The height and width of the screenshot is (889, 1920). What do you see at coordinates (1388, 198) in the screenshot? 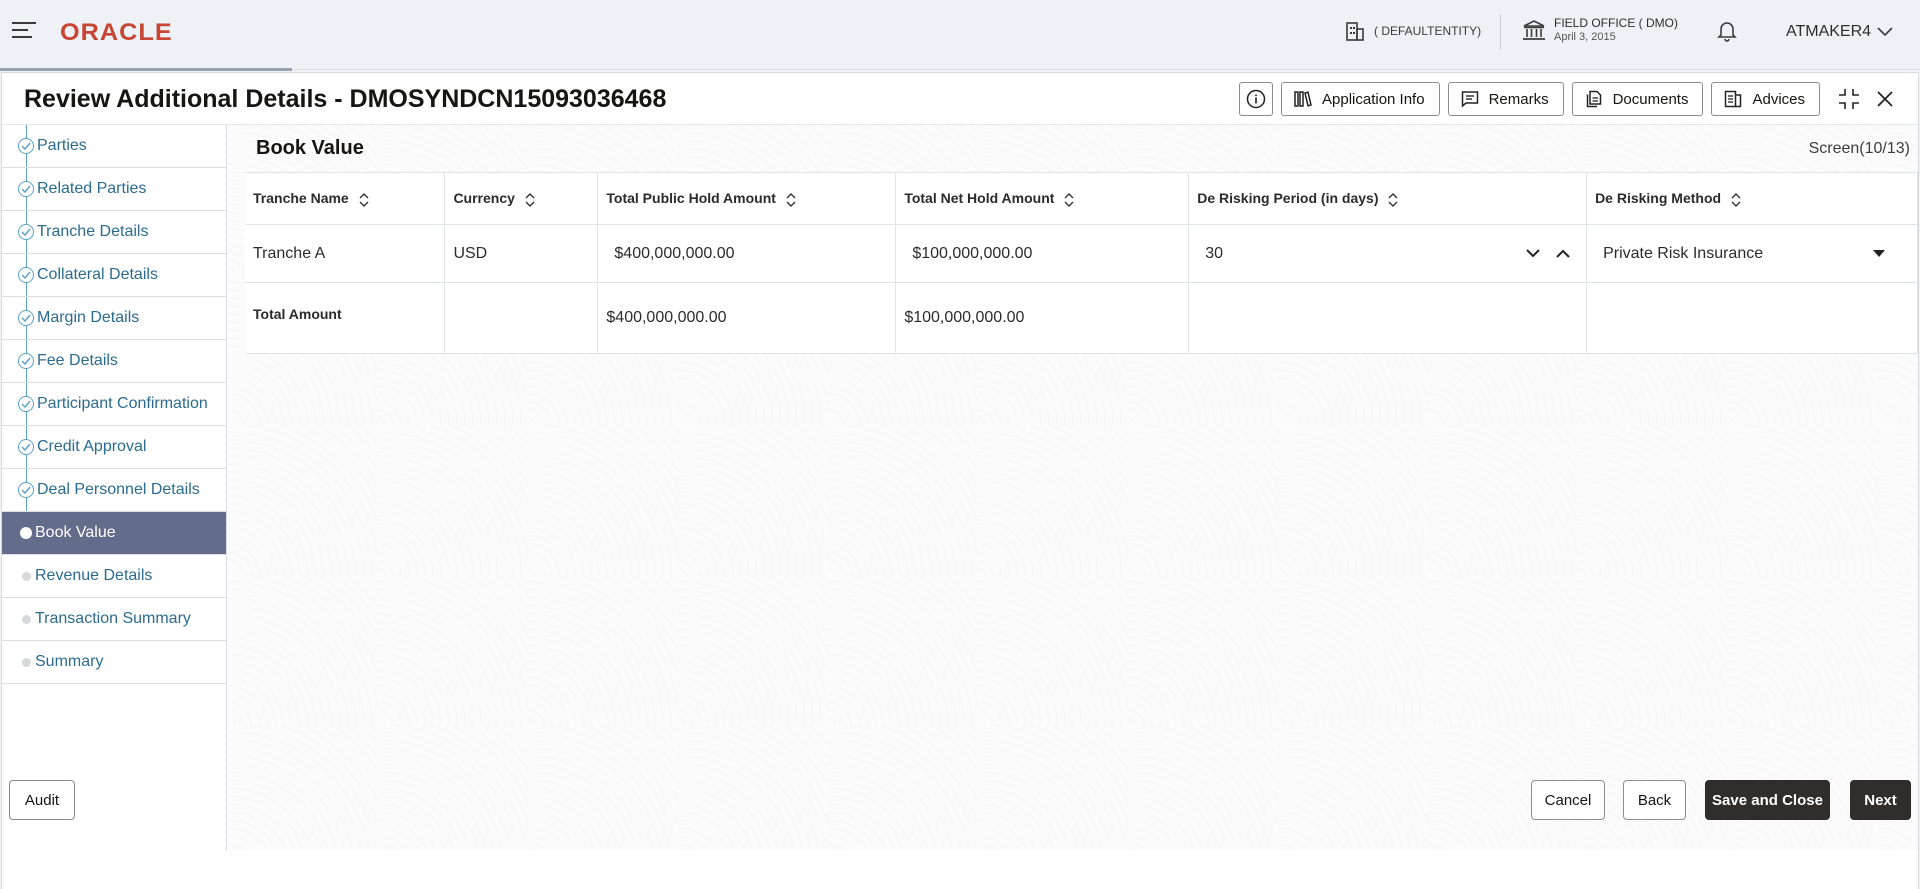
I see `column-header-derisk-period: De Risking Period (in days)` at bounding box center [1388, 198].